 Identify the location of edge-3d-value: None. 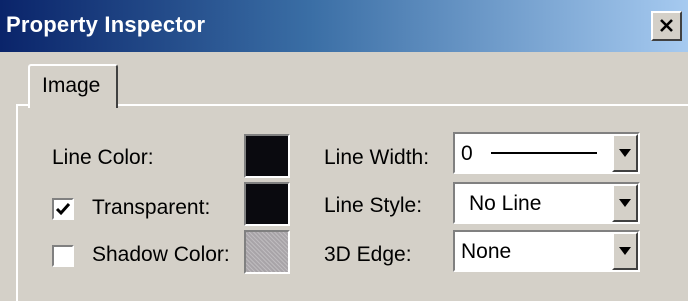
(486, 251).